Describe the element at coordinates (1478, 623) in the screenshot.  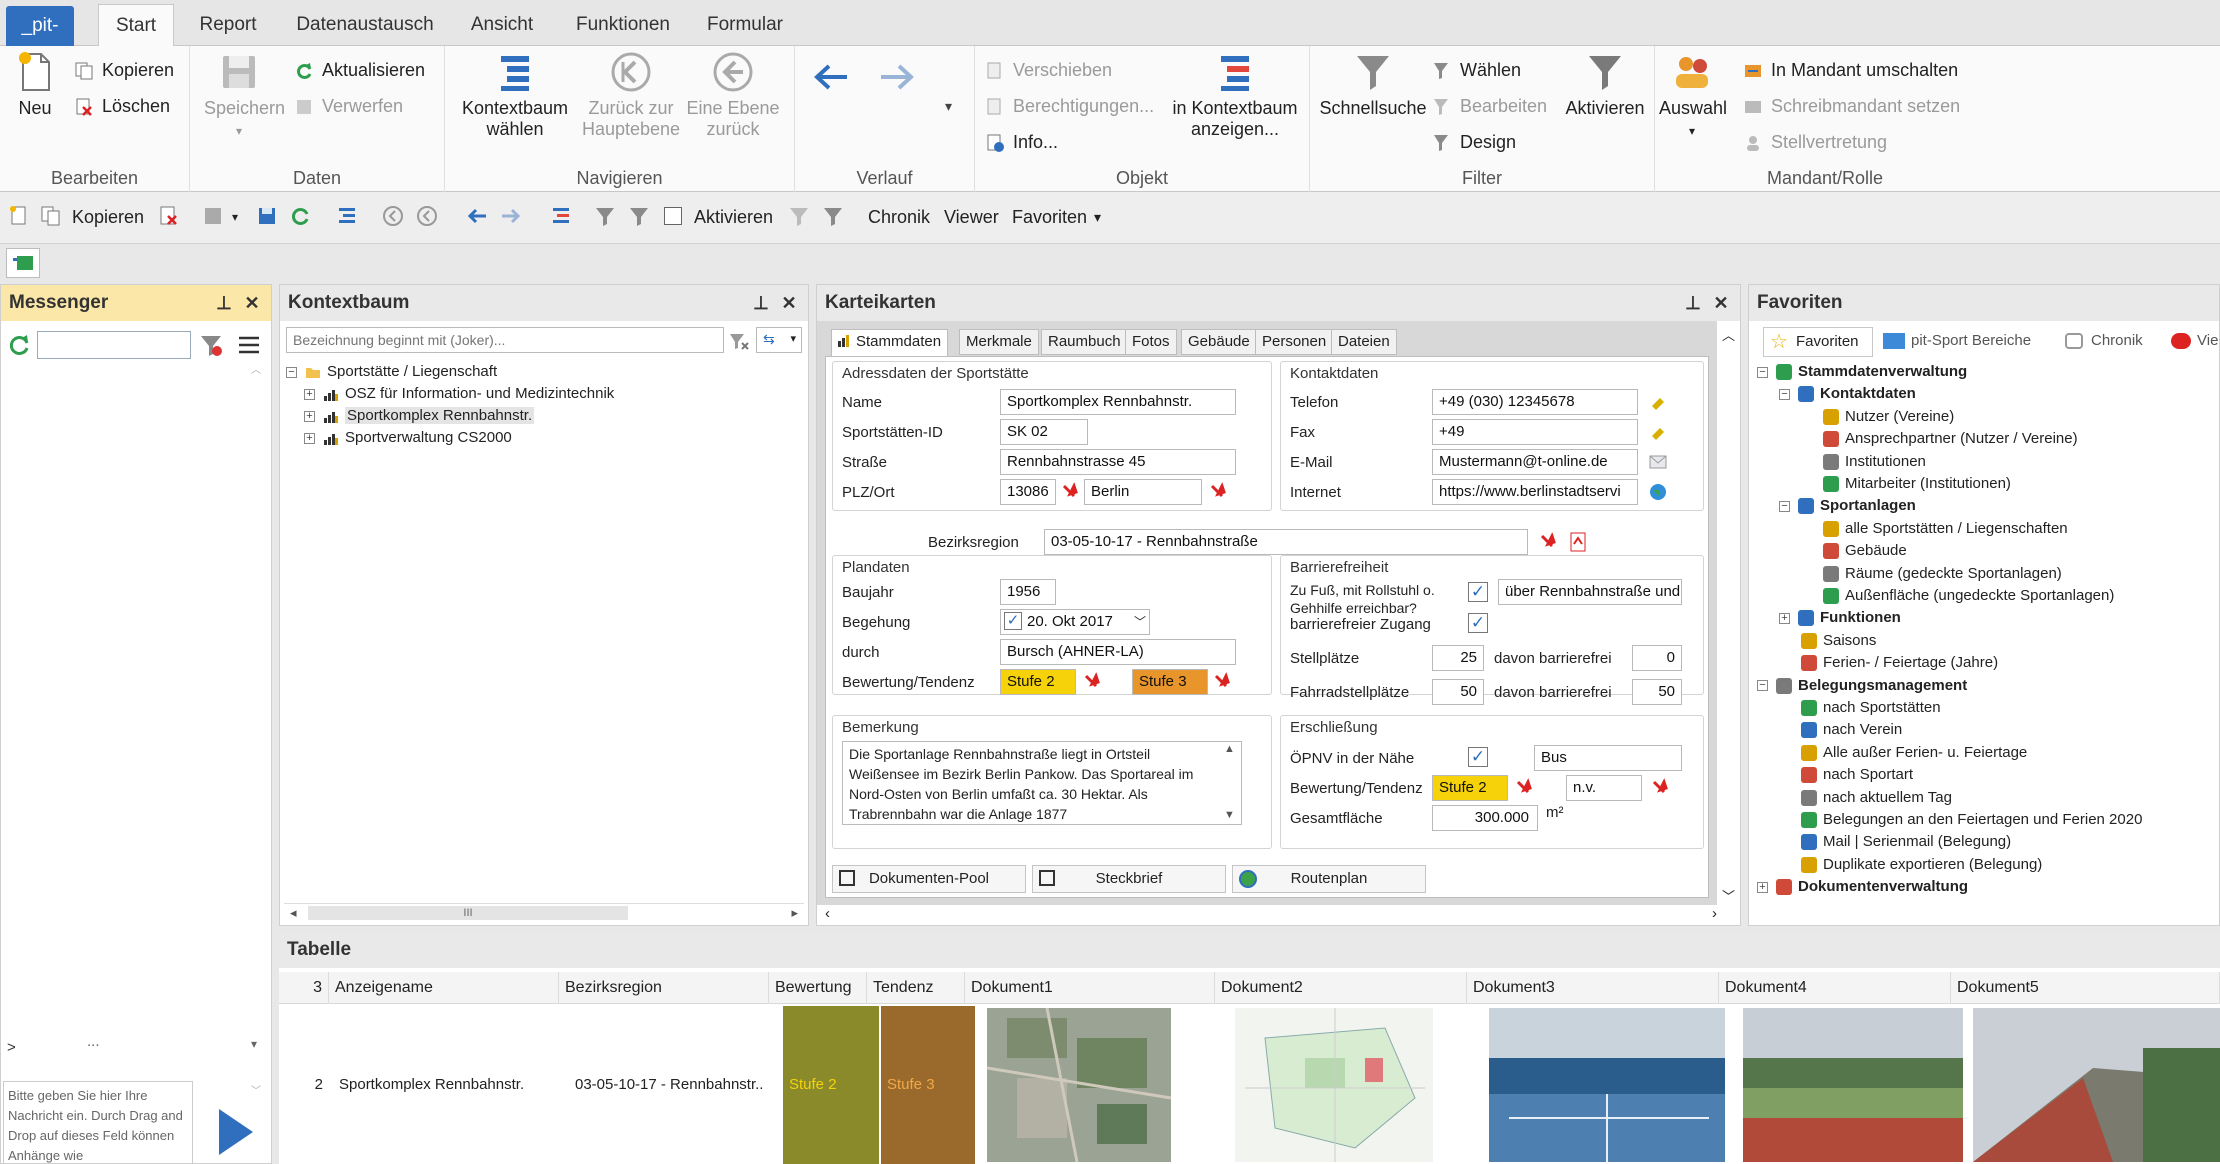
I see `access-checkbox: ✓` at that location.